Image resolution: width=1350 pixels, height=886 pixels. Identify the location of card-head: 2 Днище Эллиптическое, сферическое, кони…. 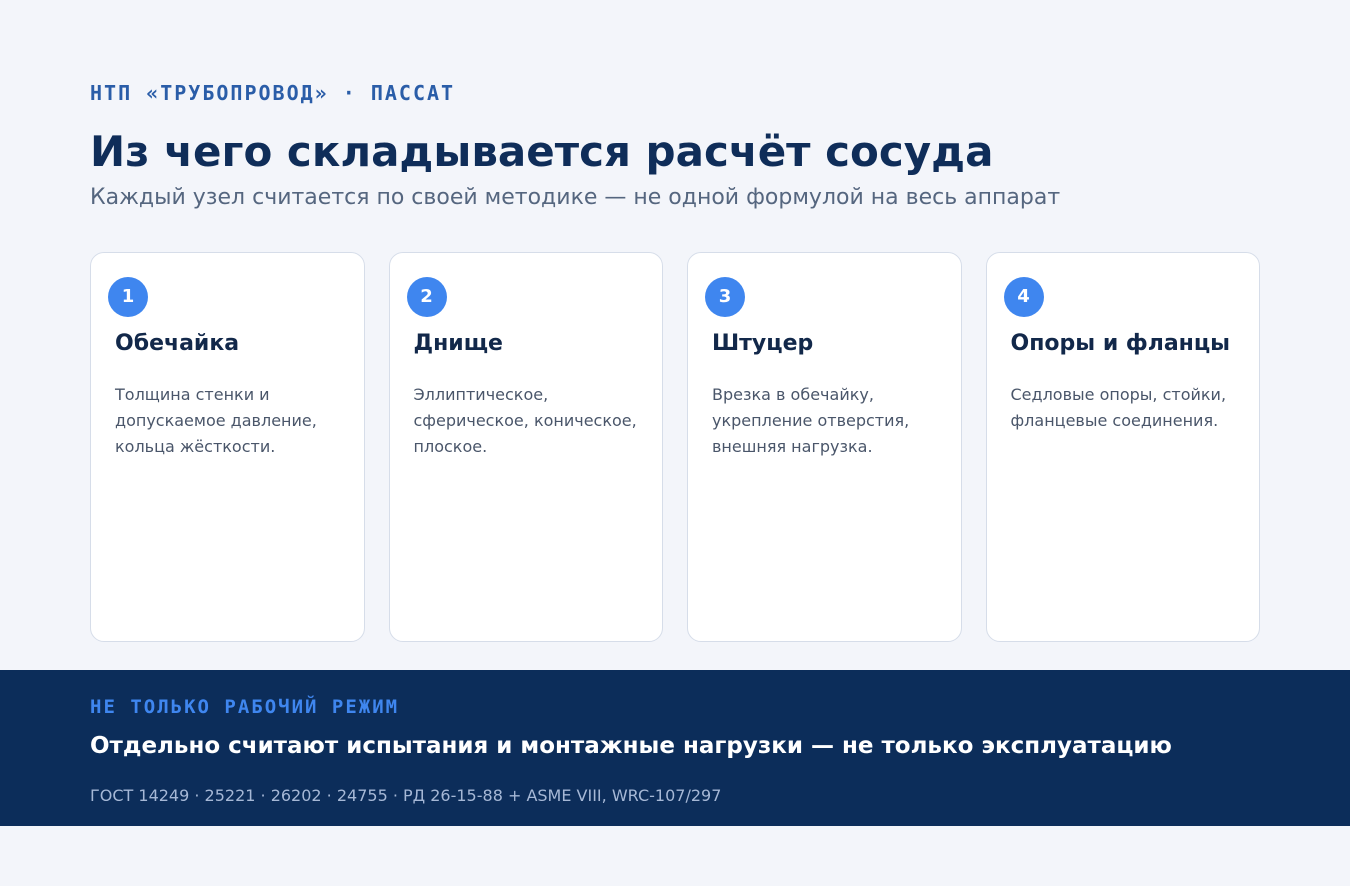
(525, 447).